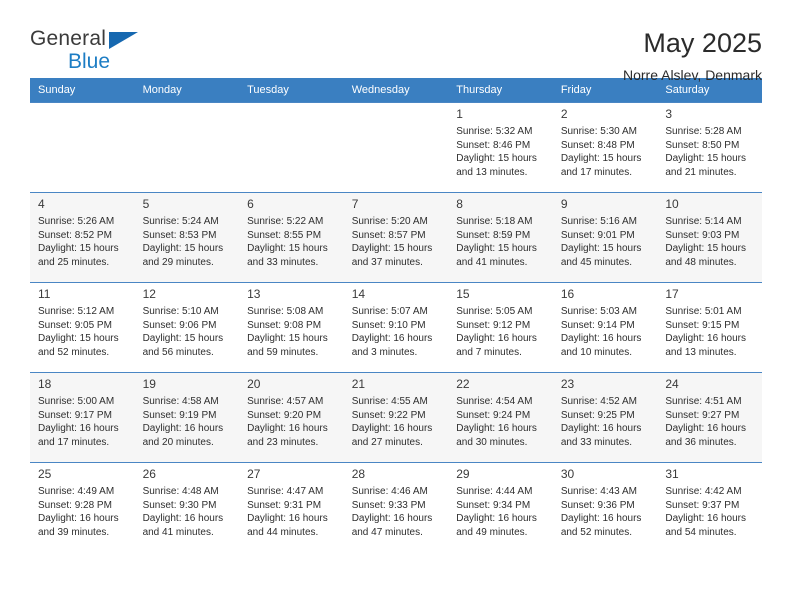  What do you see at coordinates (76, 311) in the screenshot?
I see `sunrise-text: Sunrise: 5:12 AM` at bounding box center [76, 311].